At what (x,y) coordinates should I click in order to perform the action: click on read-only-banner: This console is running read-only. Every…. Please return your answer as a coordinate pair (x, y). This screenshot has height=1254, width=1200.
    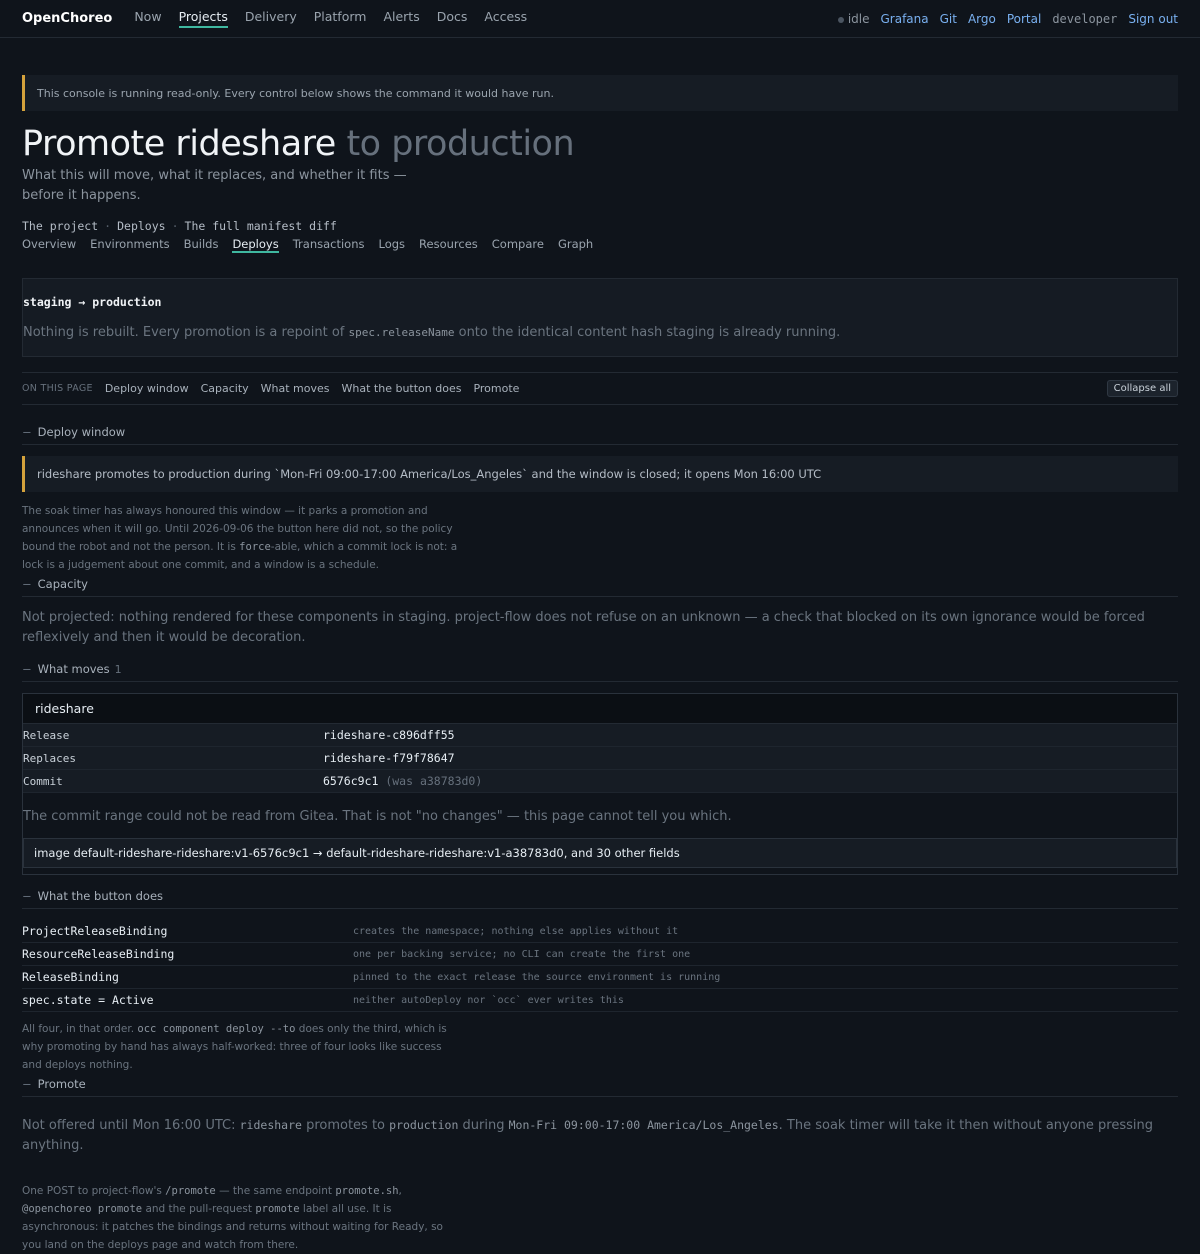
    Looking at the image, I should click on (600, 93).